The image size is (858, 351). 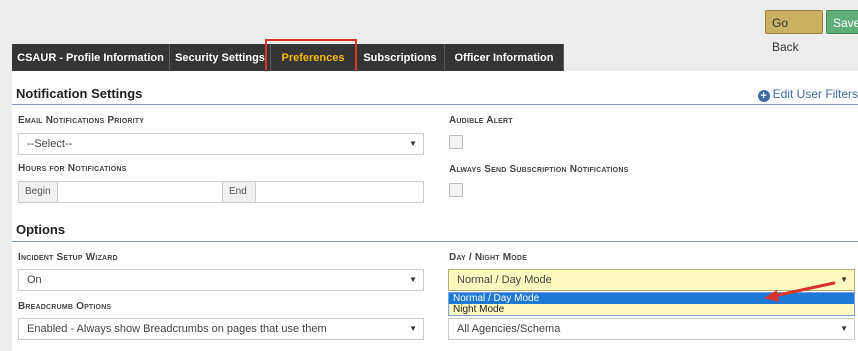 What do you see at coordinates (509, 329) in the screenshot?
I see `agencies-value: All Agencies/Schema` at bounding box center [509, 329].